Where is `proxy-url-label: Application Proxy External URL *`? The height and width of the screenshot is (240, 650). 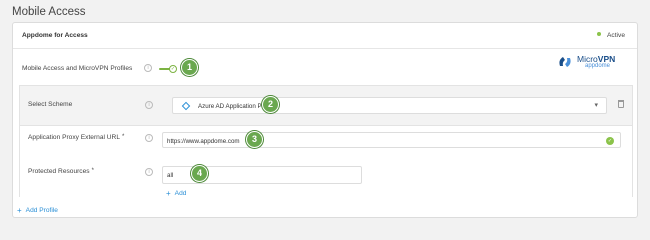 proxy-url-label: Application Proxy External URL * is located at coordinates (76, 137).